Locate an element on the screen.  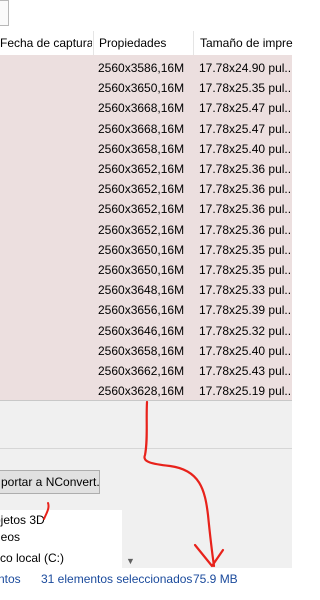
column-header-properties: Propiedades is located at coordinates (143, 43).